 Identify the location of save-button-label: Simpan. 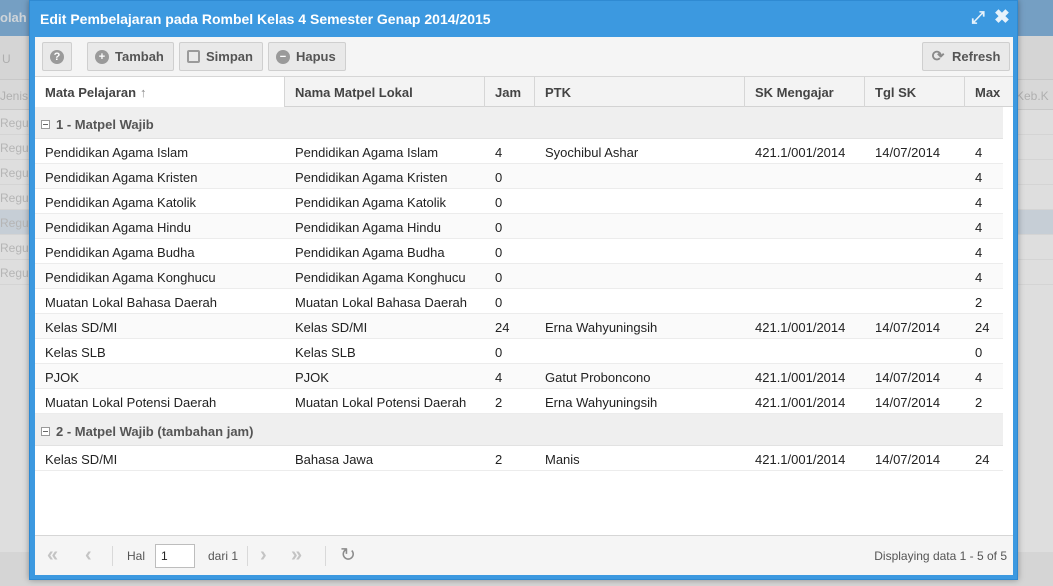
(229, 56).